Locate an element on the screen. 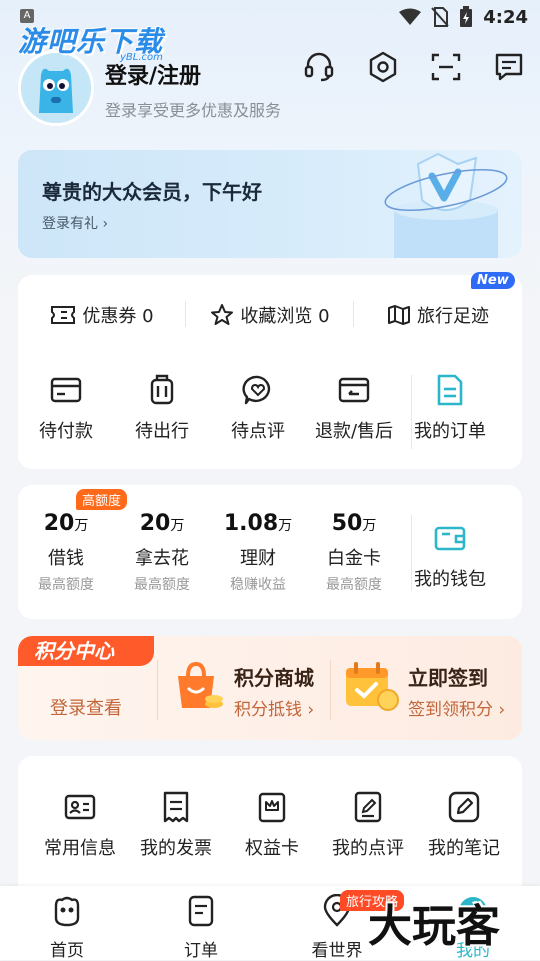  invoice-icon is located at coordinates (176, 807).